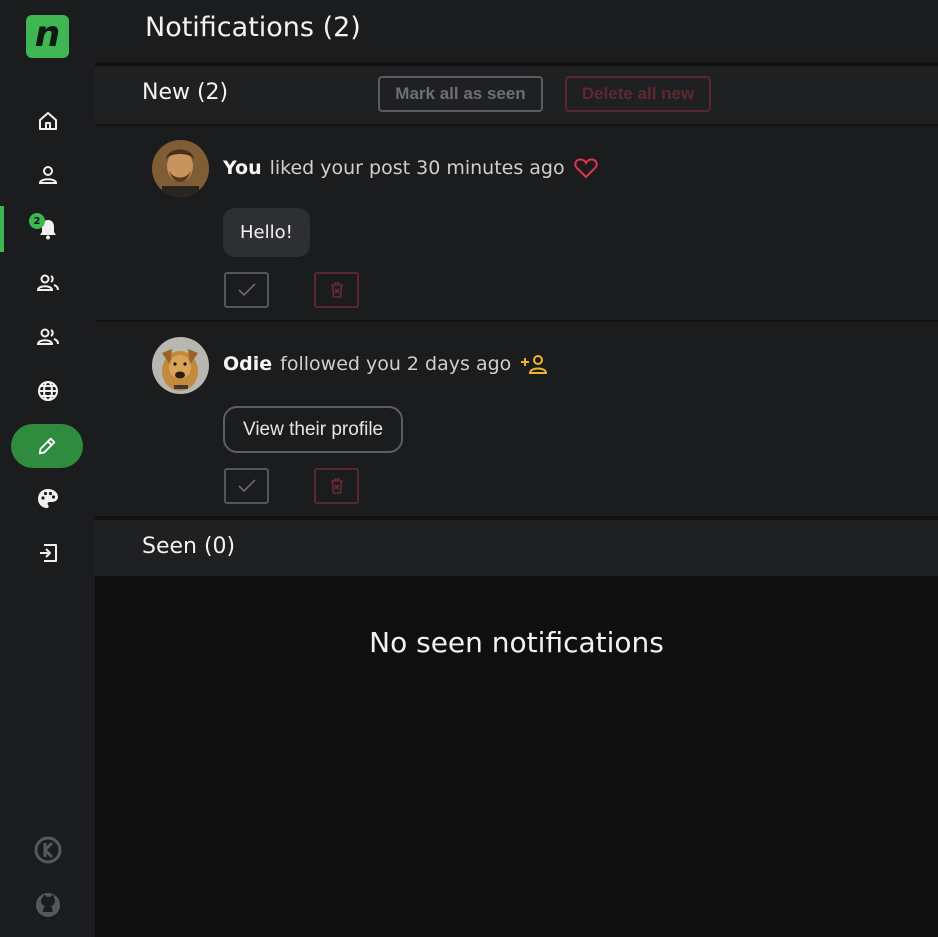 The width and height of the screenshot is (938, 937). What do you see at coordinates (313, 429) in the screenshot?
I see `view-profile-button: View their profile` at bounding box center [313, 429].